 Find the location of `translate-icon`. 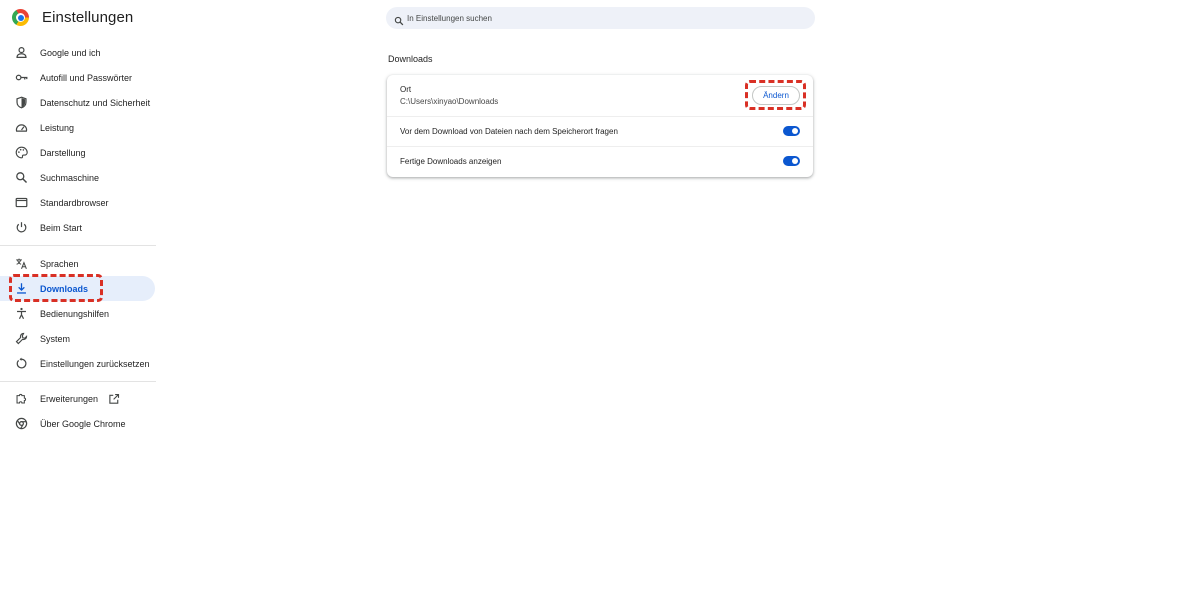

translate-icon is located at coordinates (21, 263).